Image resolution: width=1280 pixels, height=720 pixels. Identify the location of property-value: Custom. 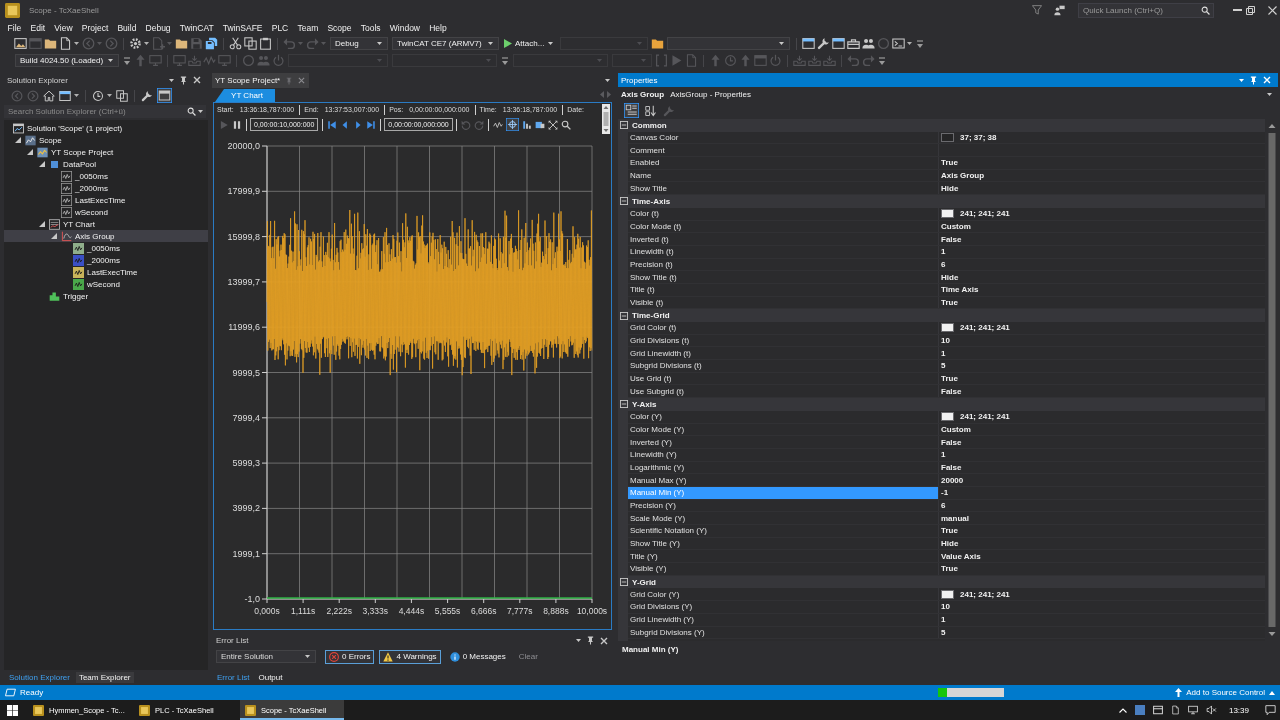
(955, 429).